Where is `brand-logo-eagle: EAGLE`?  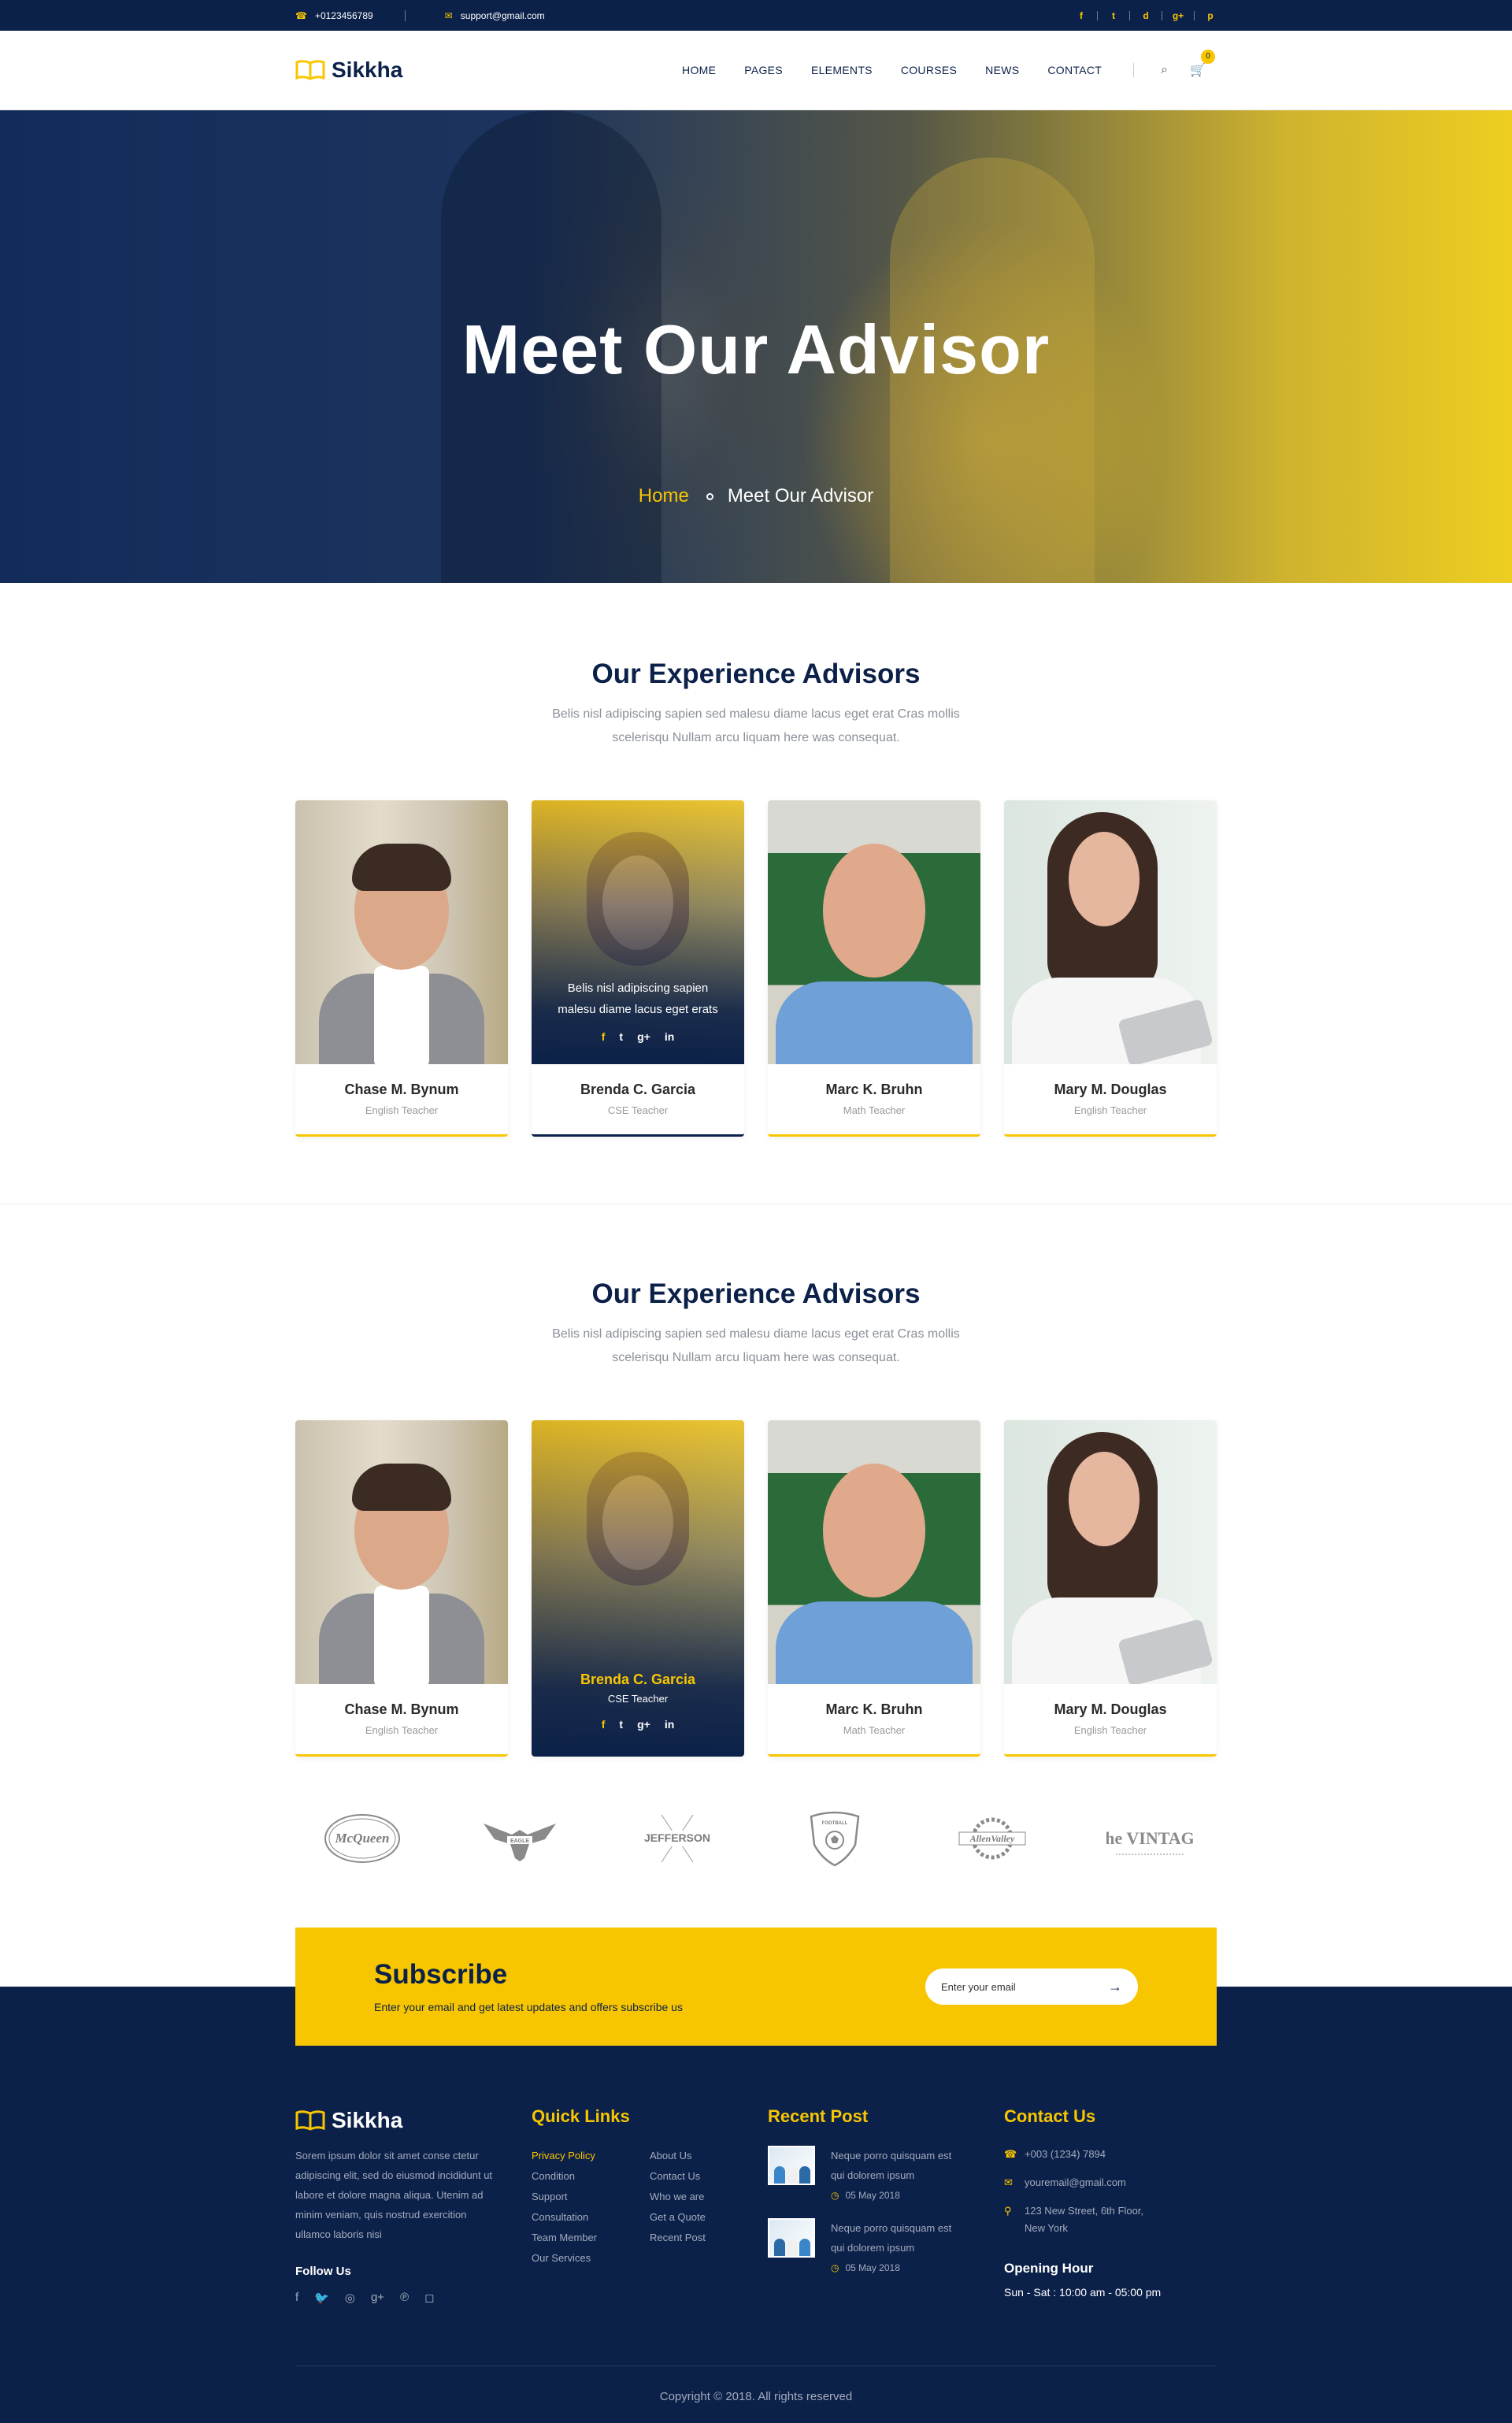 brand-logo-eagle: EAGLE is located at coordinates (519, 1838).